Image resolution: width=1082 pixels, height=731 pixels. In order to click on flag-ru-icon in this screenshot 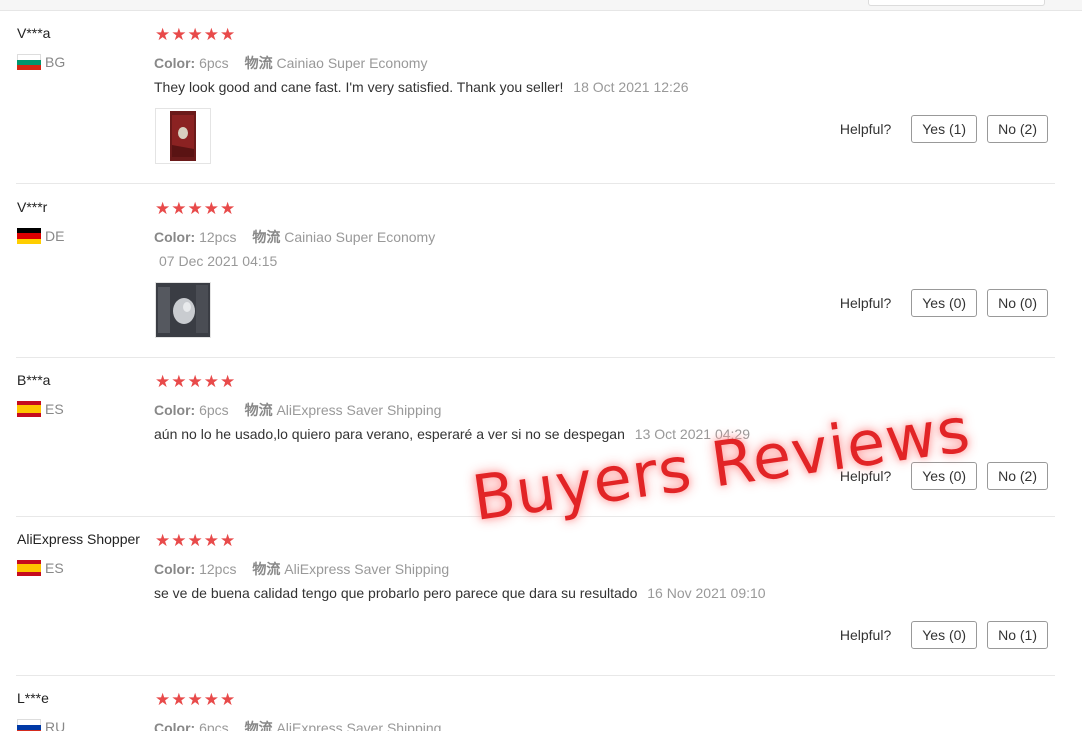, I will do `click(29, 725)`.